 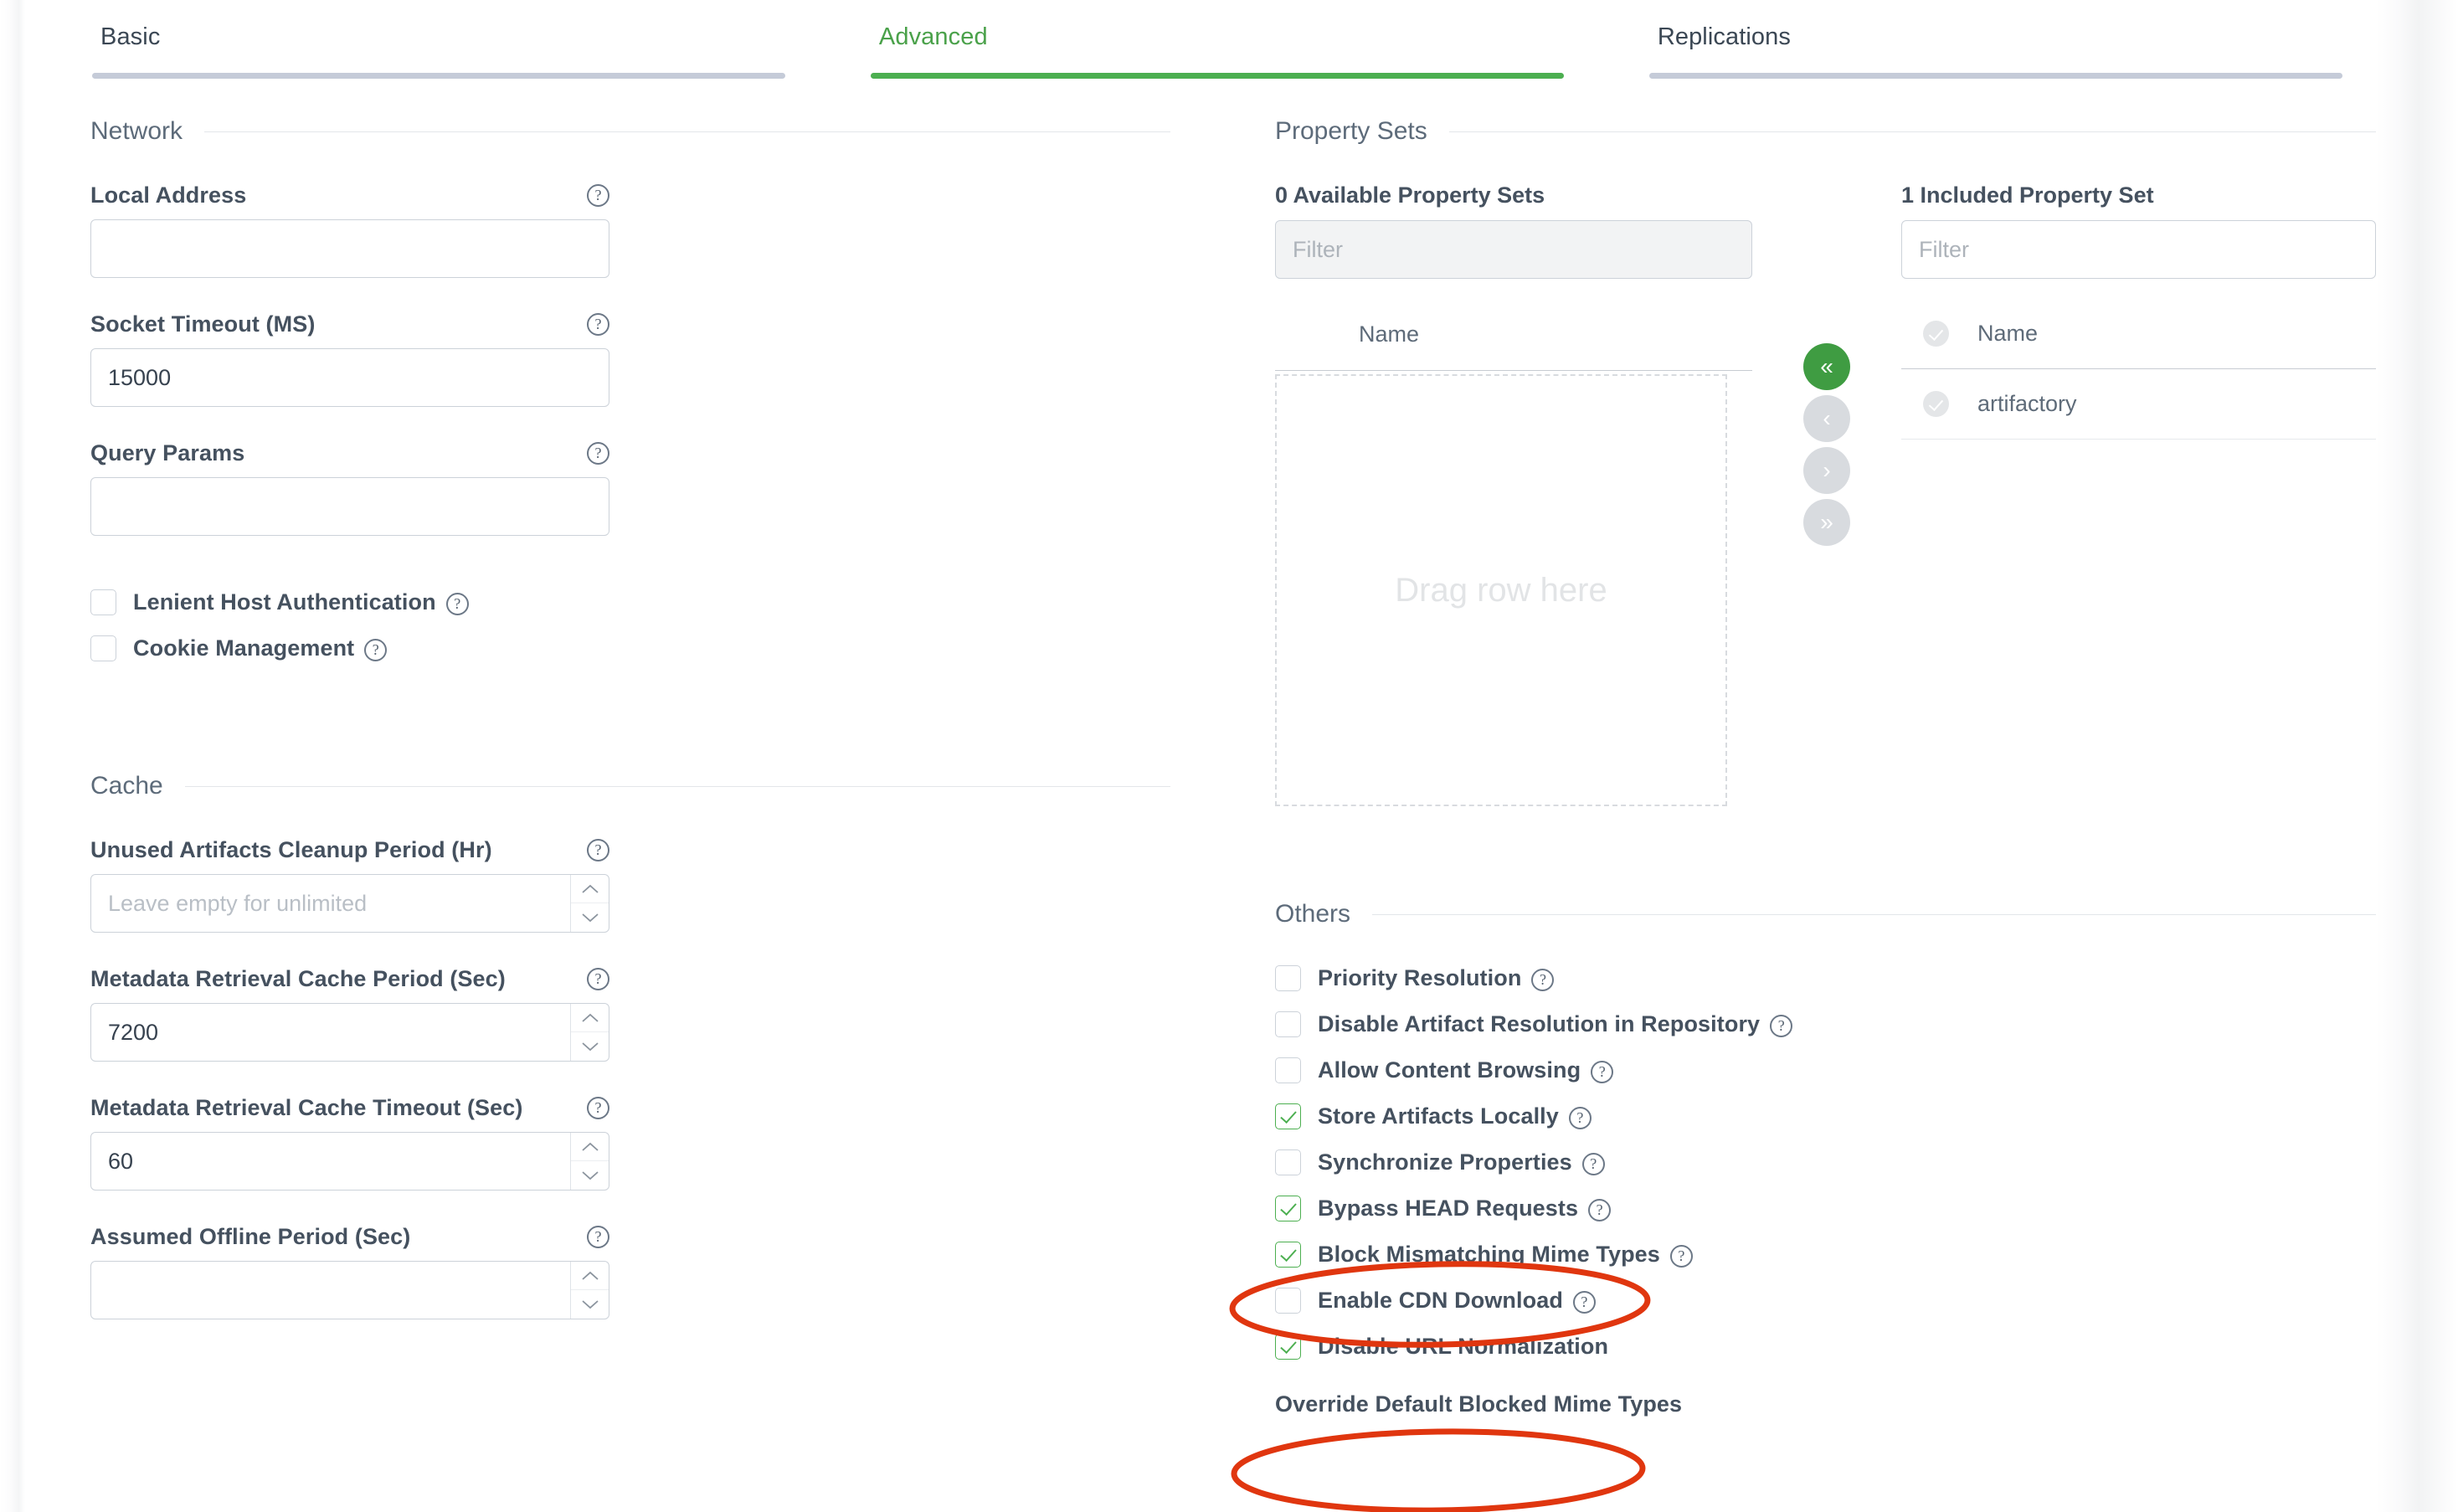 What do you see at coordinates (630, 488) in the screenshot?
I see `field-query-params: Query Params ?` at bounding box center [630, 488].